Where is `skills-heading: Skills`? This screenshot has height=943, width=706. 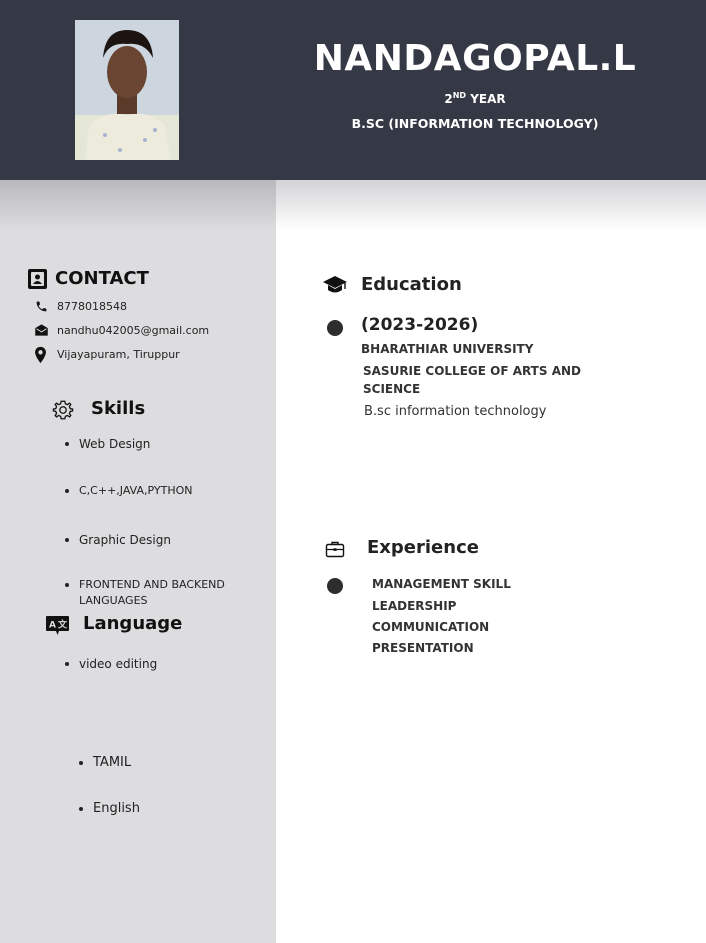 skills-heading: Skills is located at coordinates (118, 408).